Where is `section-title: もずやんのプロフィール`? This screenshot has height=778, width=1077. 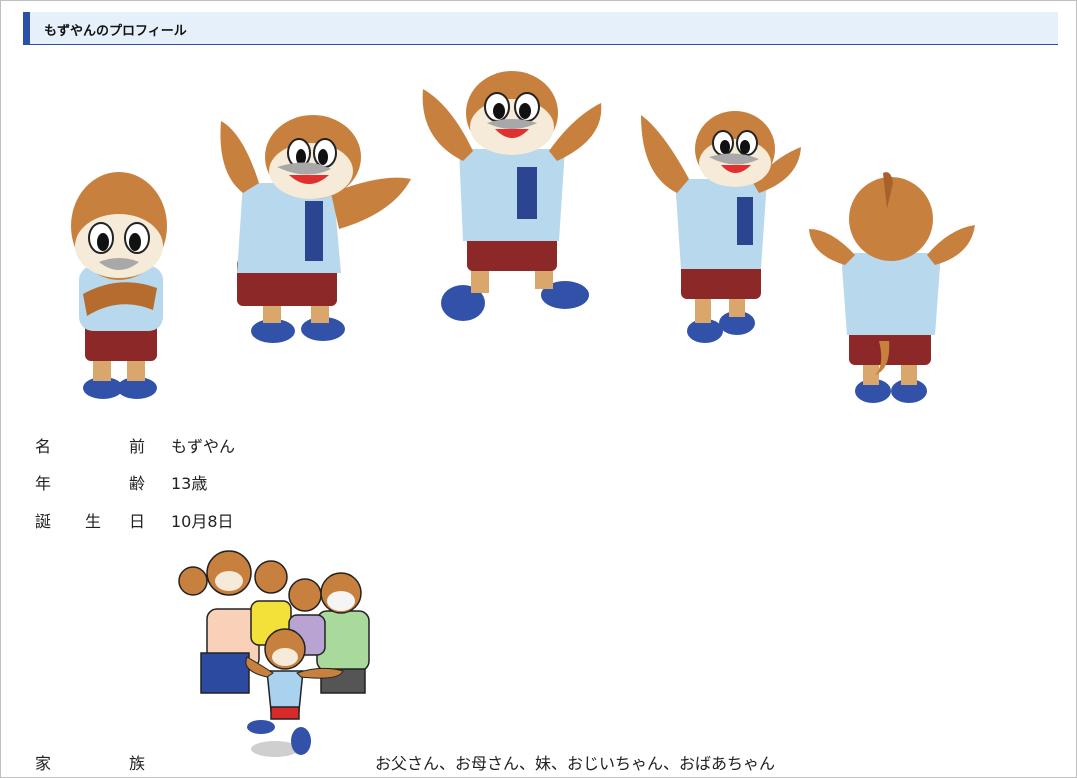
section-title: もずやんのプロフィール is located at coordinates (115, 31).